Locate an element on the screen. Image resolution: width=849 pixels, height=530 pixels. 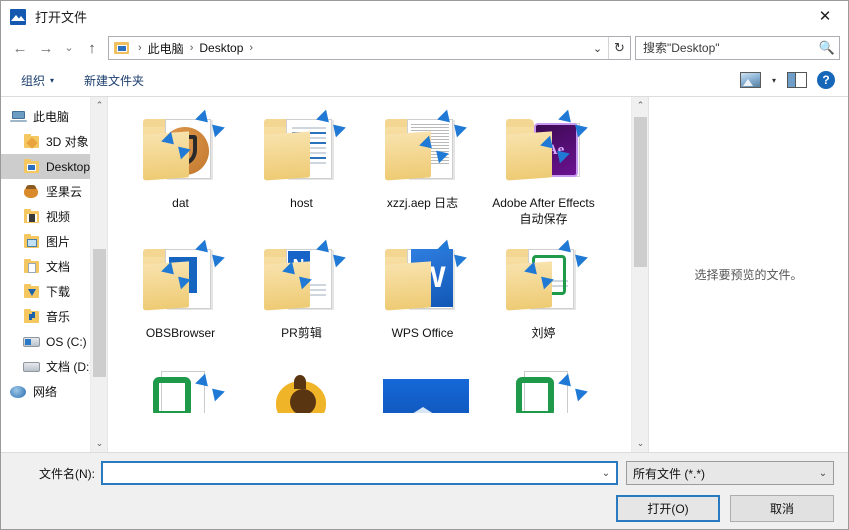
new-folder-button: 新建文件夹 is located at coordinates (114, 80).